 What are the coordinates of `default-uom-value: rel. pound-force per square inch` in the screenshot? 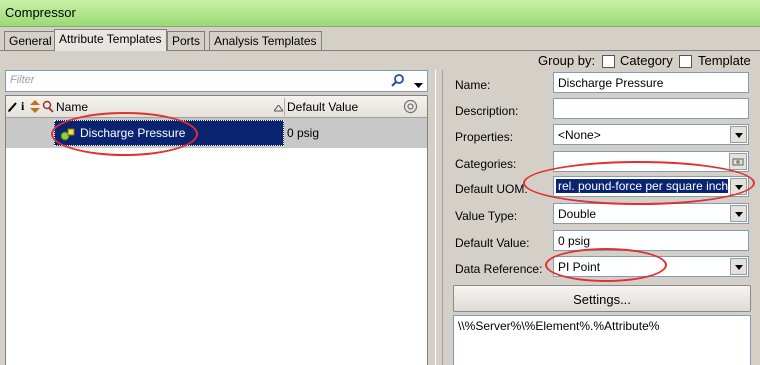 It's located at (642, 186).